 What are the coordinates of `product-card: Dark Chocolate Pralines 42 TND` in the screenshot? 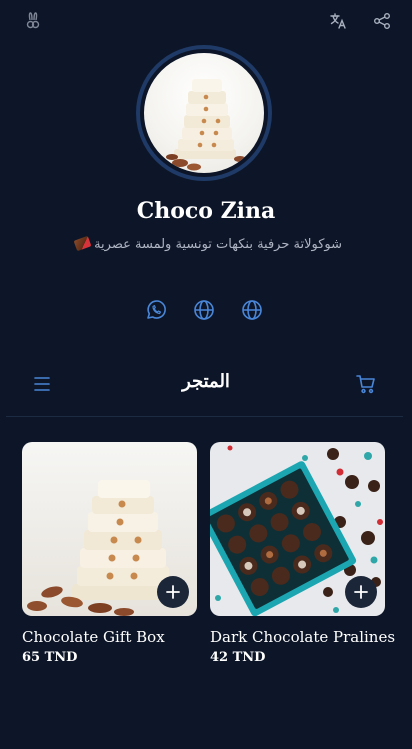 It's located at (302, 553).